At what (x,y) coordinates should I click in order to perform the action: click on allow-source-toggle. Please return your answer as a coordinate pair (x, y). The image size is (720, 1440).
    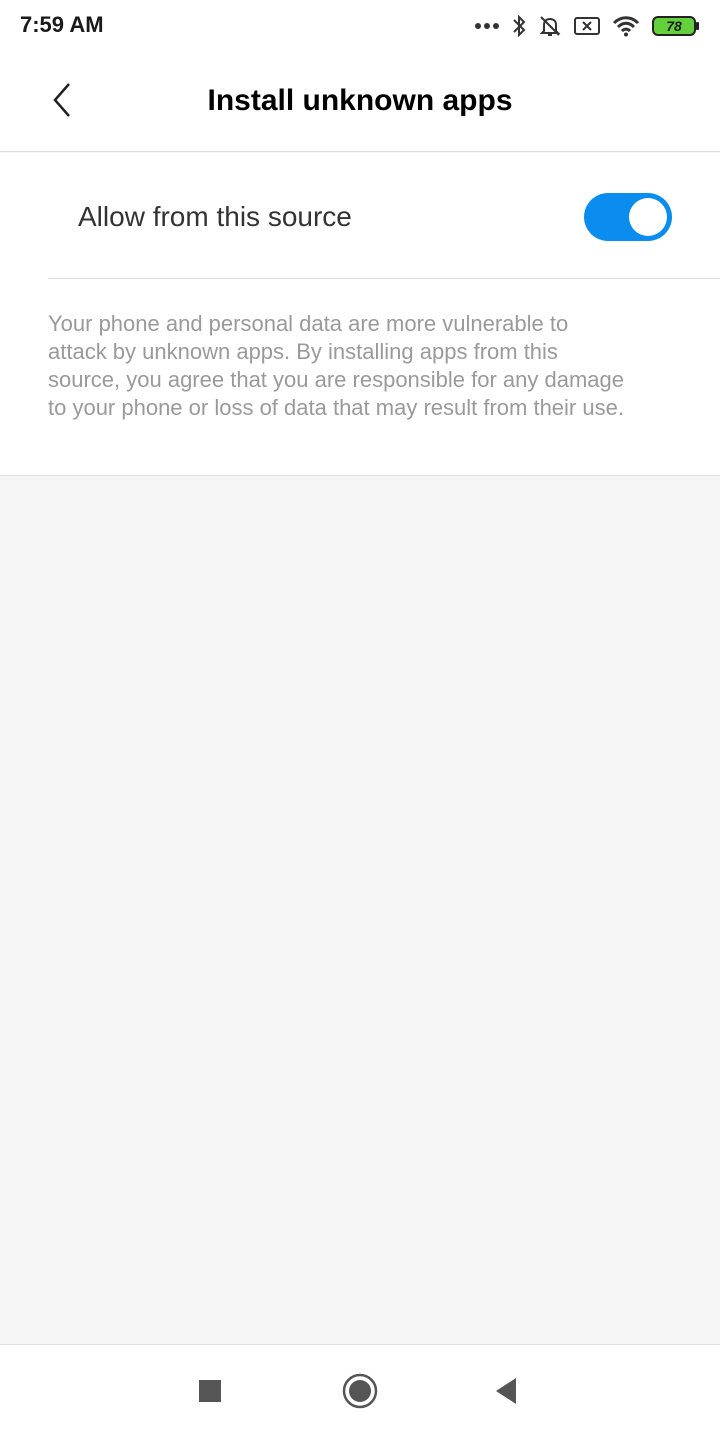
    Looking at the image, I should click on (628, 217).